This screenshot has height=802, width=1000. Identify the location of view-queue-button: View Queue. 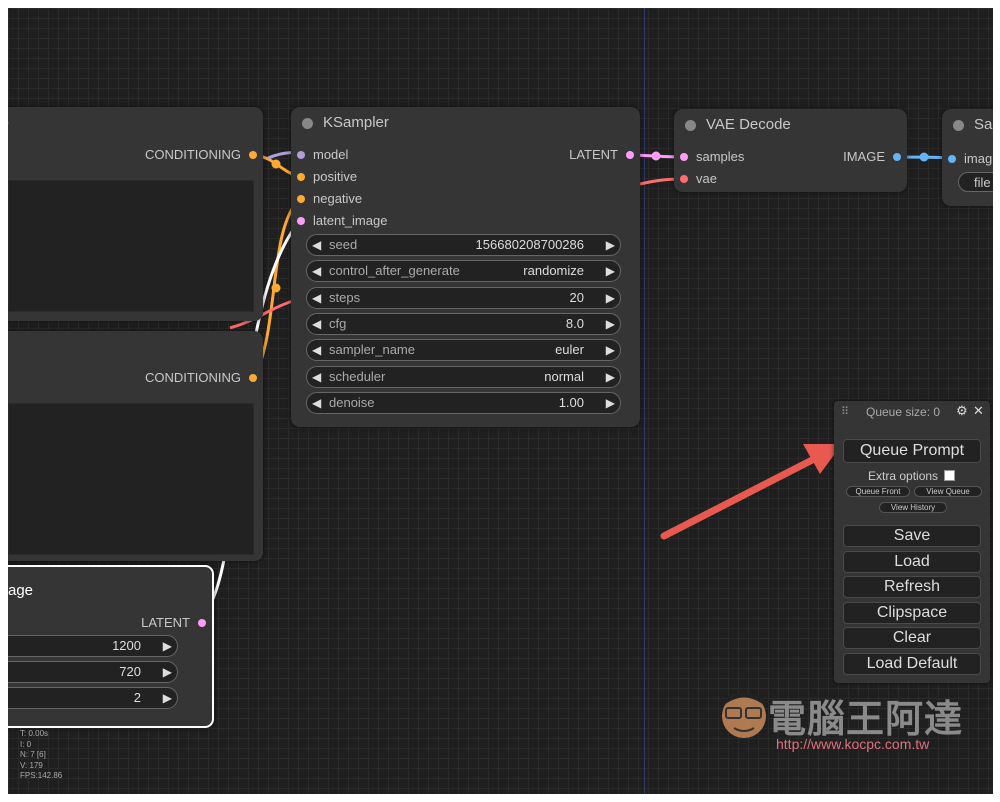
(948, 491).